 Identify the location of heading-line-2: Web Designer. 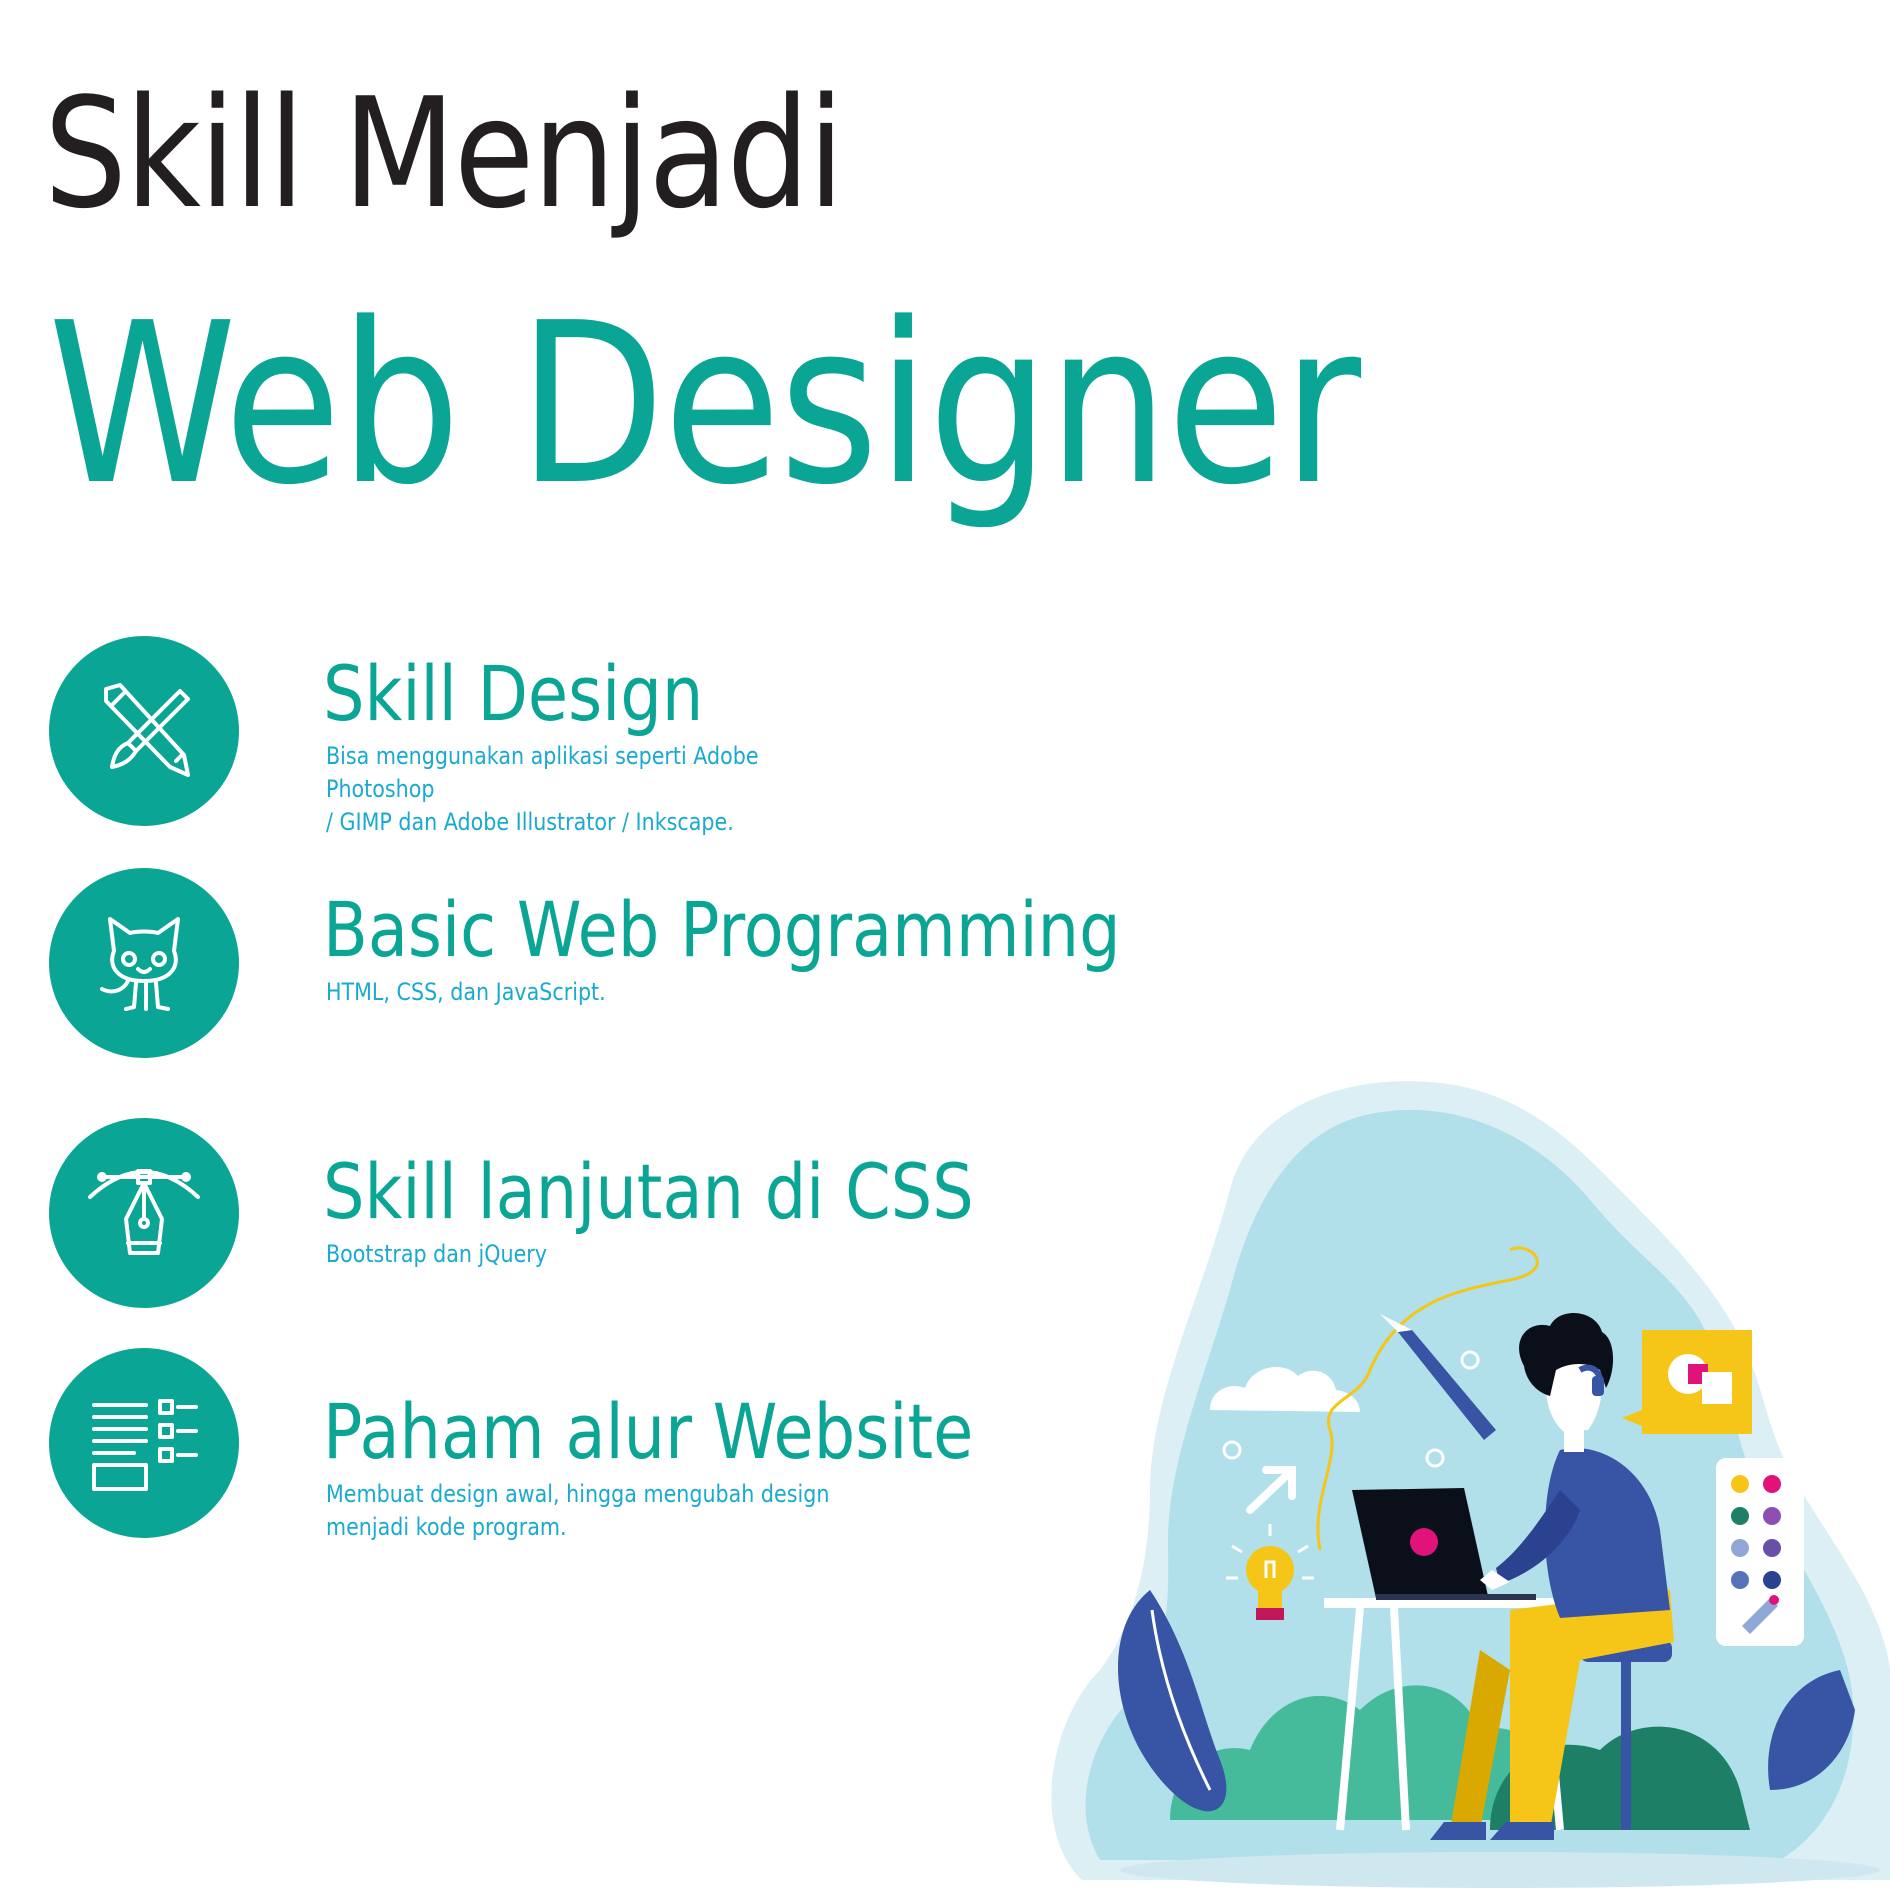
(704, 405).